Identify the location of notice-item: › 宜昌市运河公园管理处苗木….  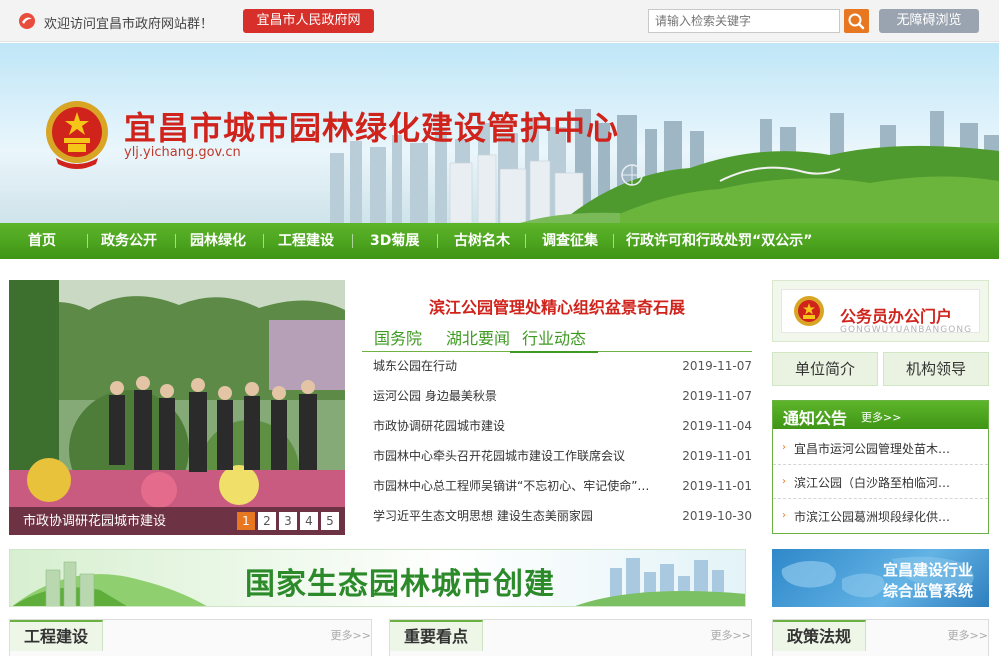
(880, 448).